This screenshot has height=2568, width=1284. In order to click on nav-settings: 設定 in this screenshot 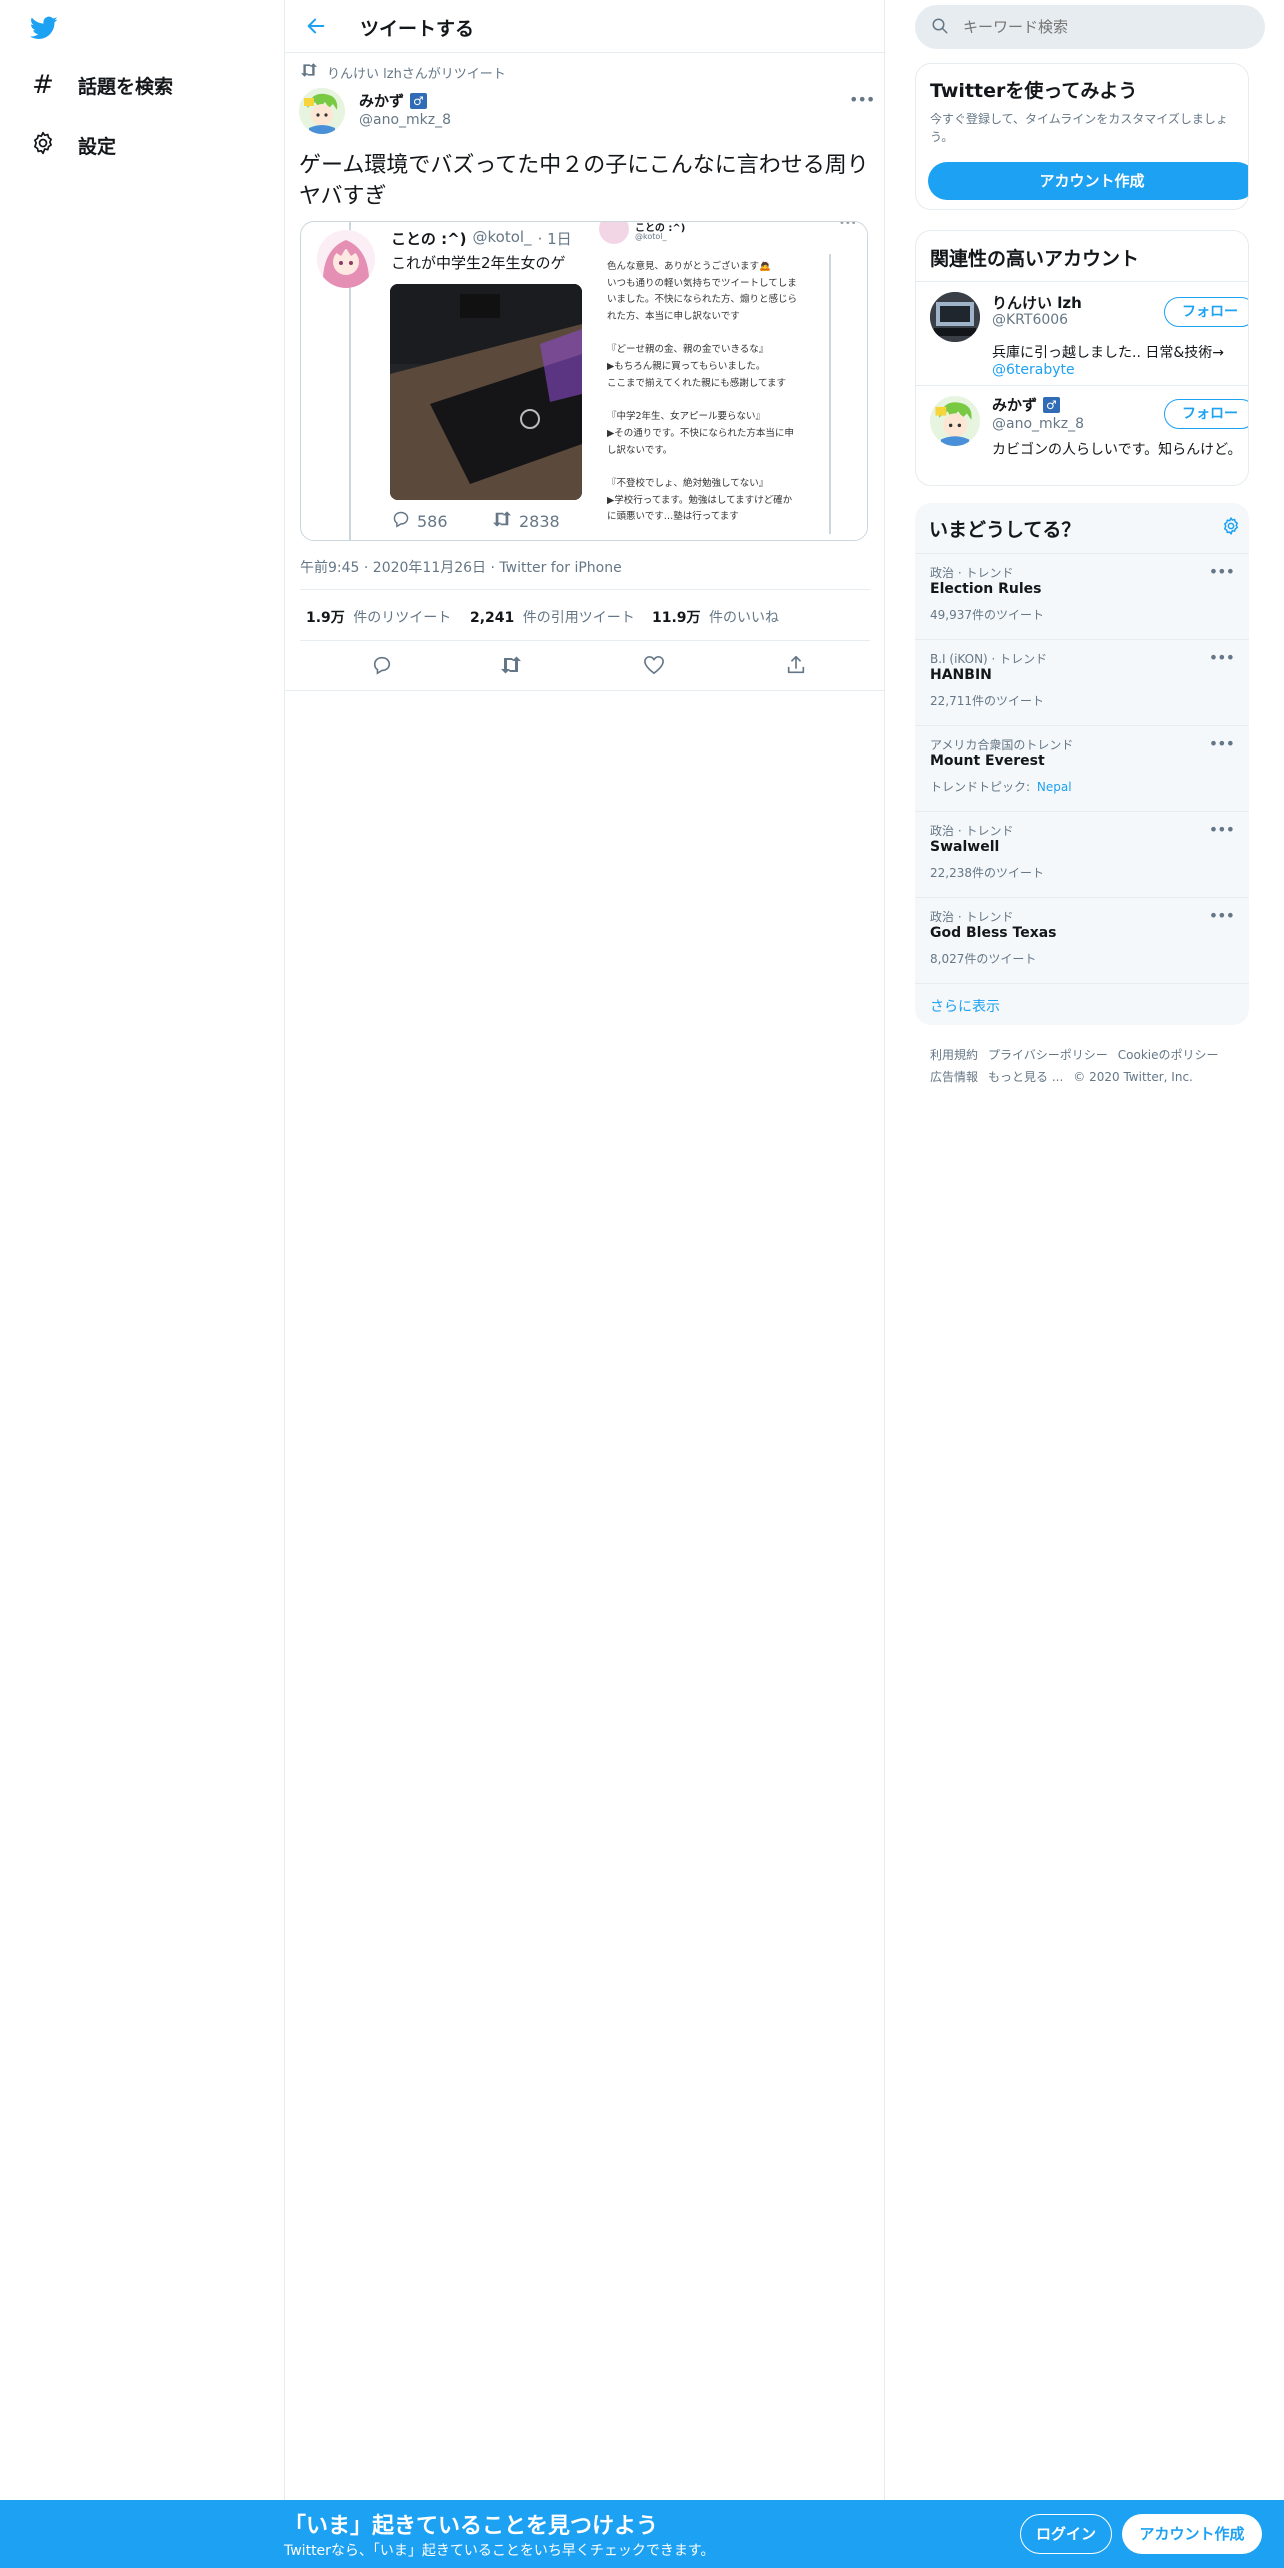, I will do `click(73, 145)`.